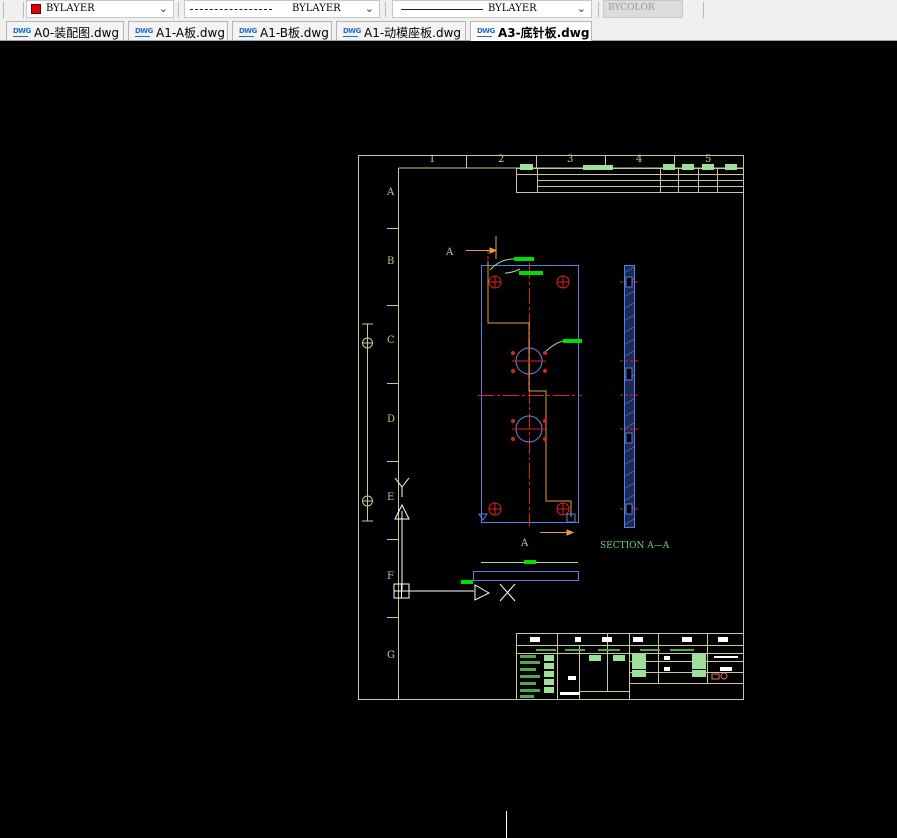  What do you see at coordinates (391, 497) in the screenshot?
I see `row-label: E` at bounding box center [391, 497].